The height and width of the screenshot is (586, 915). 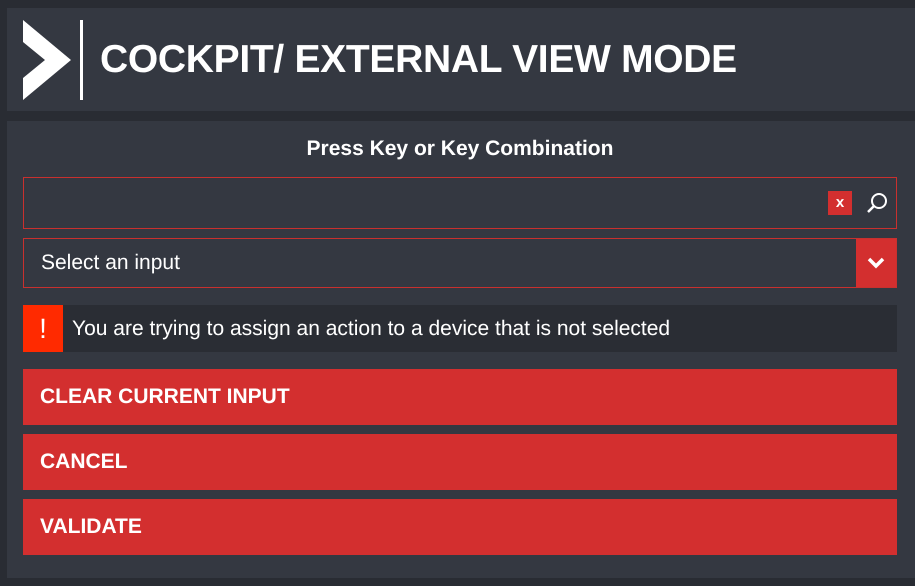 What do you see at coordinates (47, 60) in the screenshot?
I see `chevron-logo-icon` at bounding box center [47, 60].